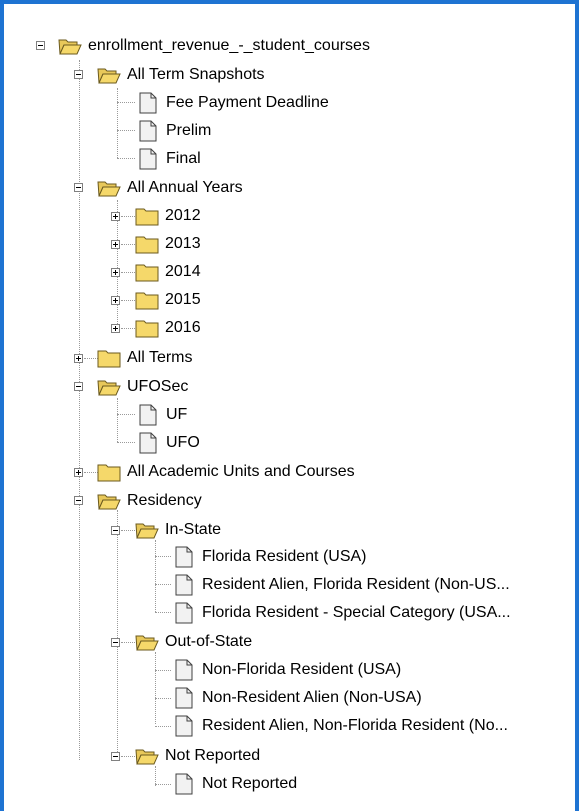 The height and width of the screenshot is (811, 587). What do you see at coordinates (247, 102) in the screenshot?
I see `tree-leaf-label: Fee Payment Deadline` at bounding box center [247, 102].